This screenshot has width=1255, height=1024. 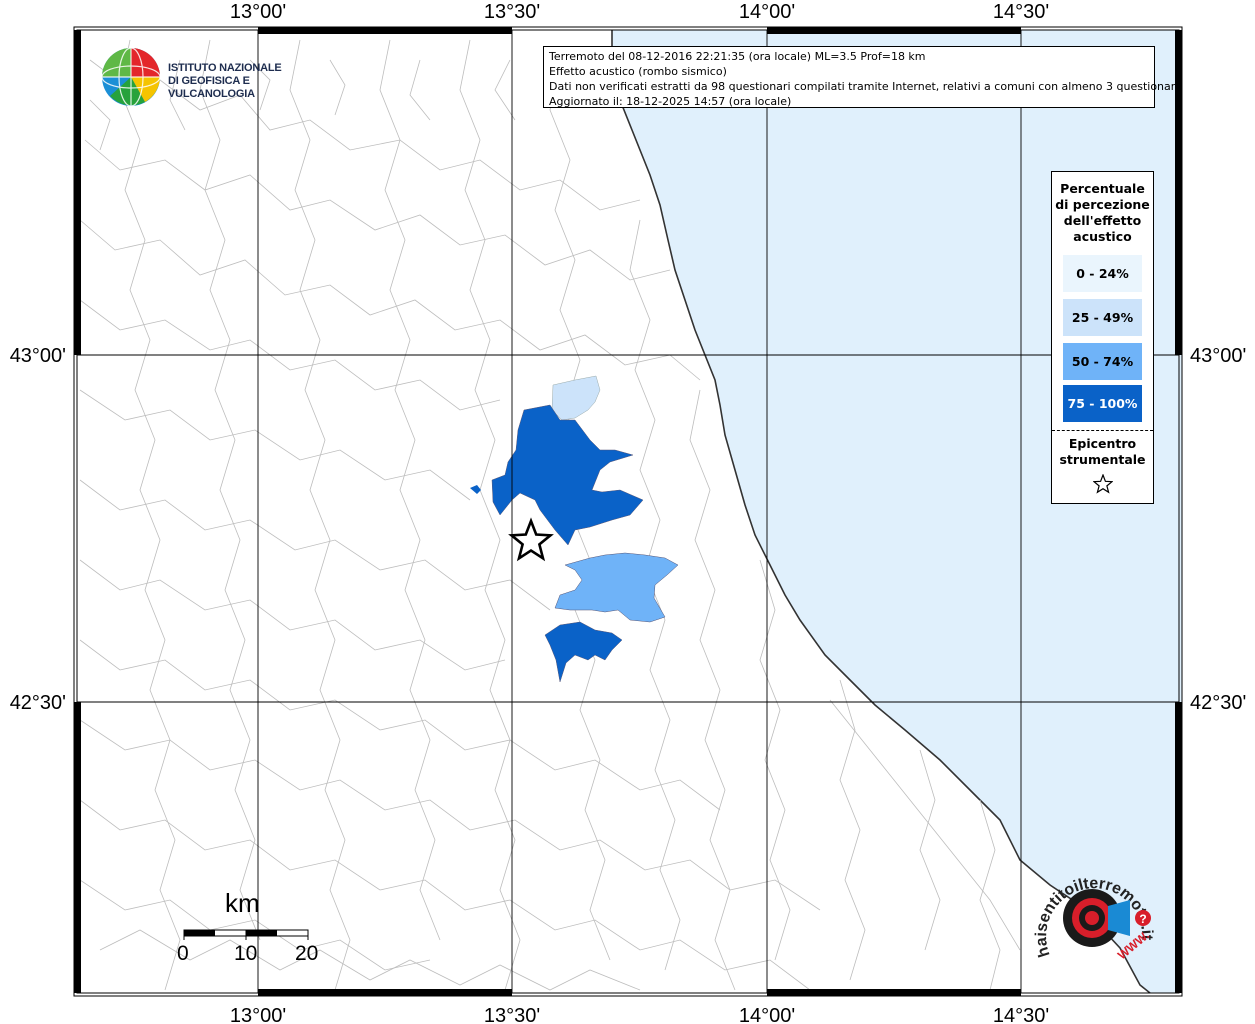 What do you see at coordinates (1102, 204) in the screenshot?
I see `legend-title-line: di percezione` at bounding box center [1102, 204].